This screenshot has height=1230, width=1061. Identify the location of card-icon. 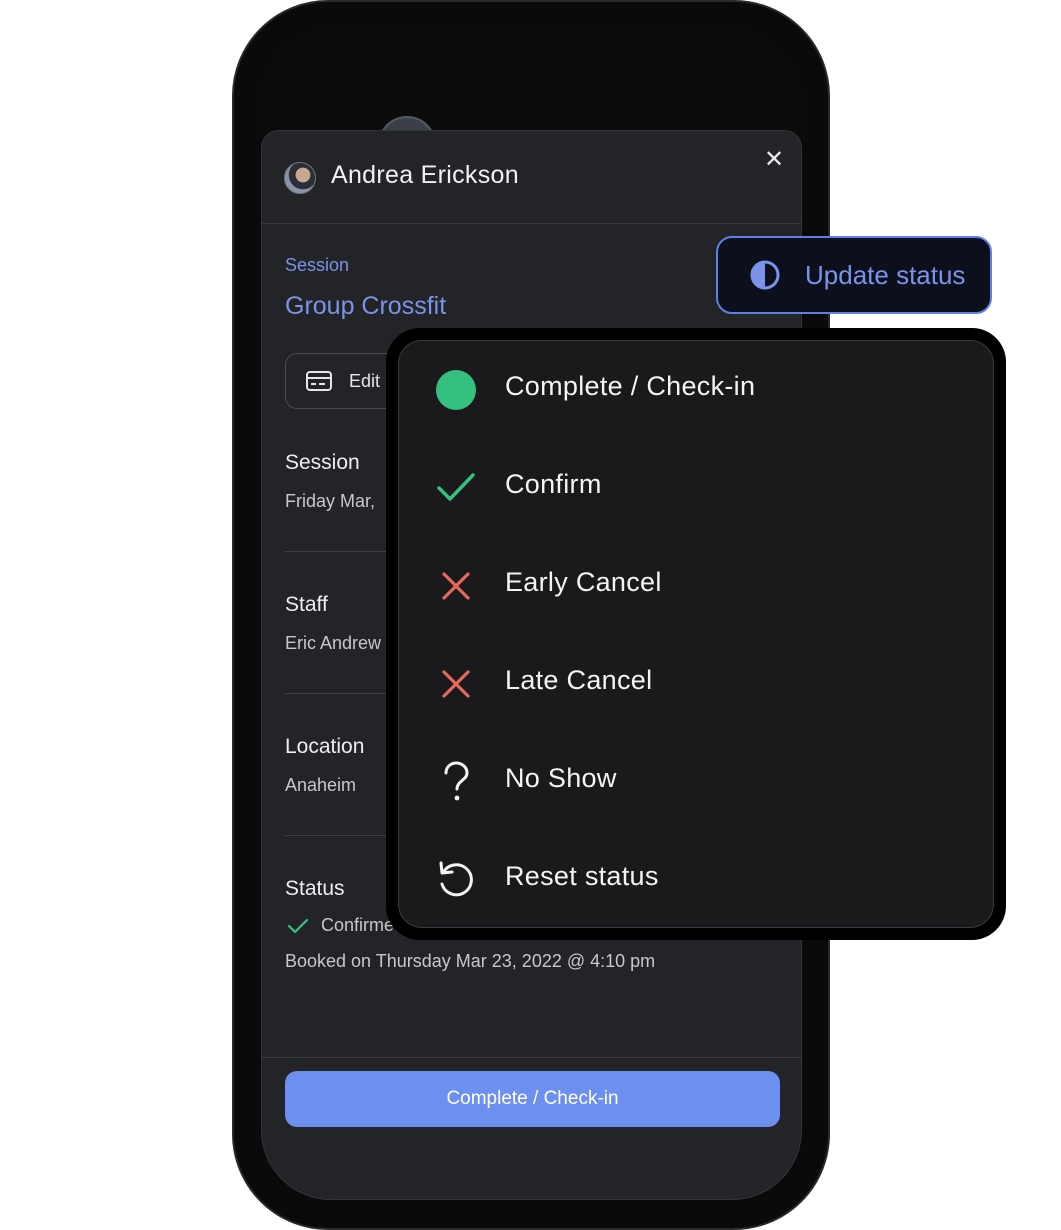
(319, 381).